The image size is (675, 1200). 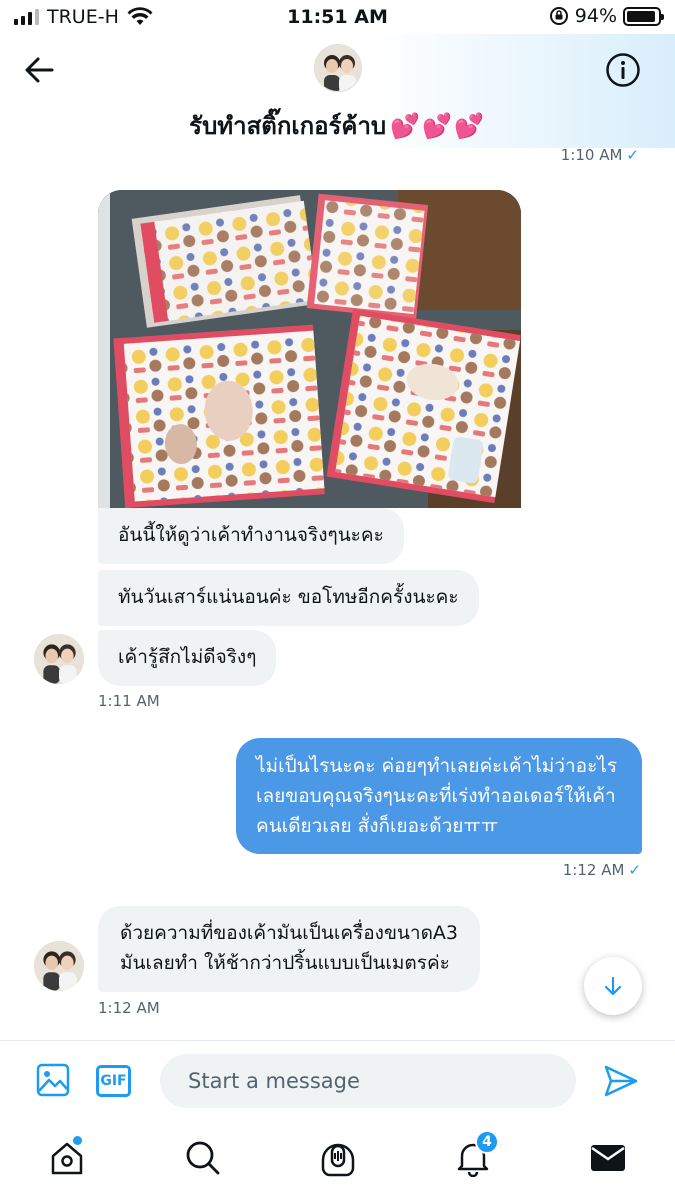 I want to click on timestamp-text: 1:12 AM, so click(x=593, y=870).